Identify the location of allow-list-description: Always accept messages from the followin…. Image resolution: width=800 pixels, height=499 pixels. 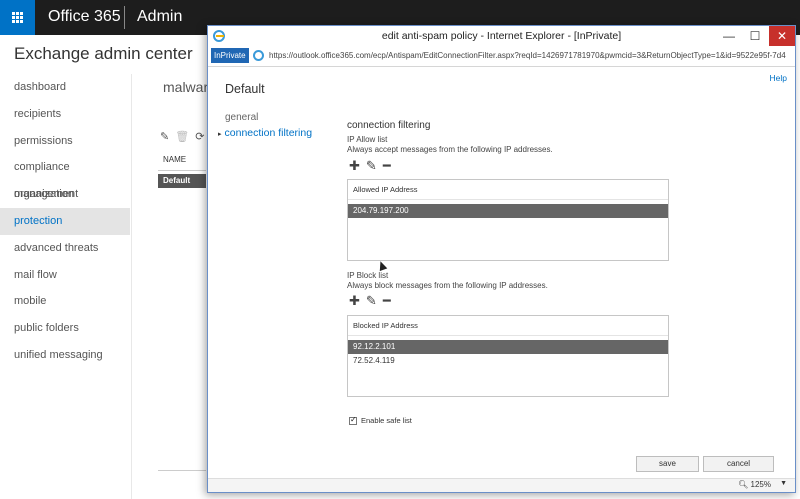
(450, 149).